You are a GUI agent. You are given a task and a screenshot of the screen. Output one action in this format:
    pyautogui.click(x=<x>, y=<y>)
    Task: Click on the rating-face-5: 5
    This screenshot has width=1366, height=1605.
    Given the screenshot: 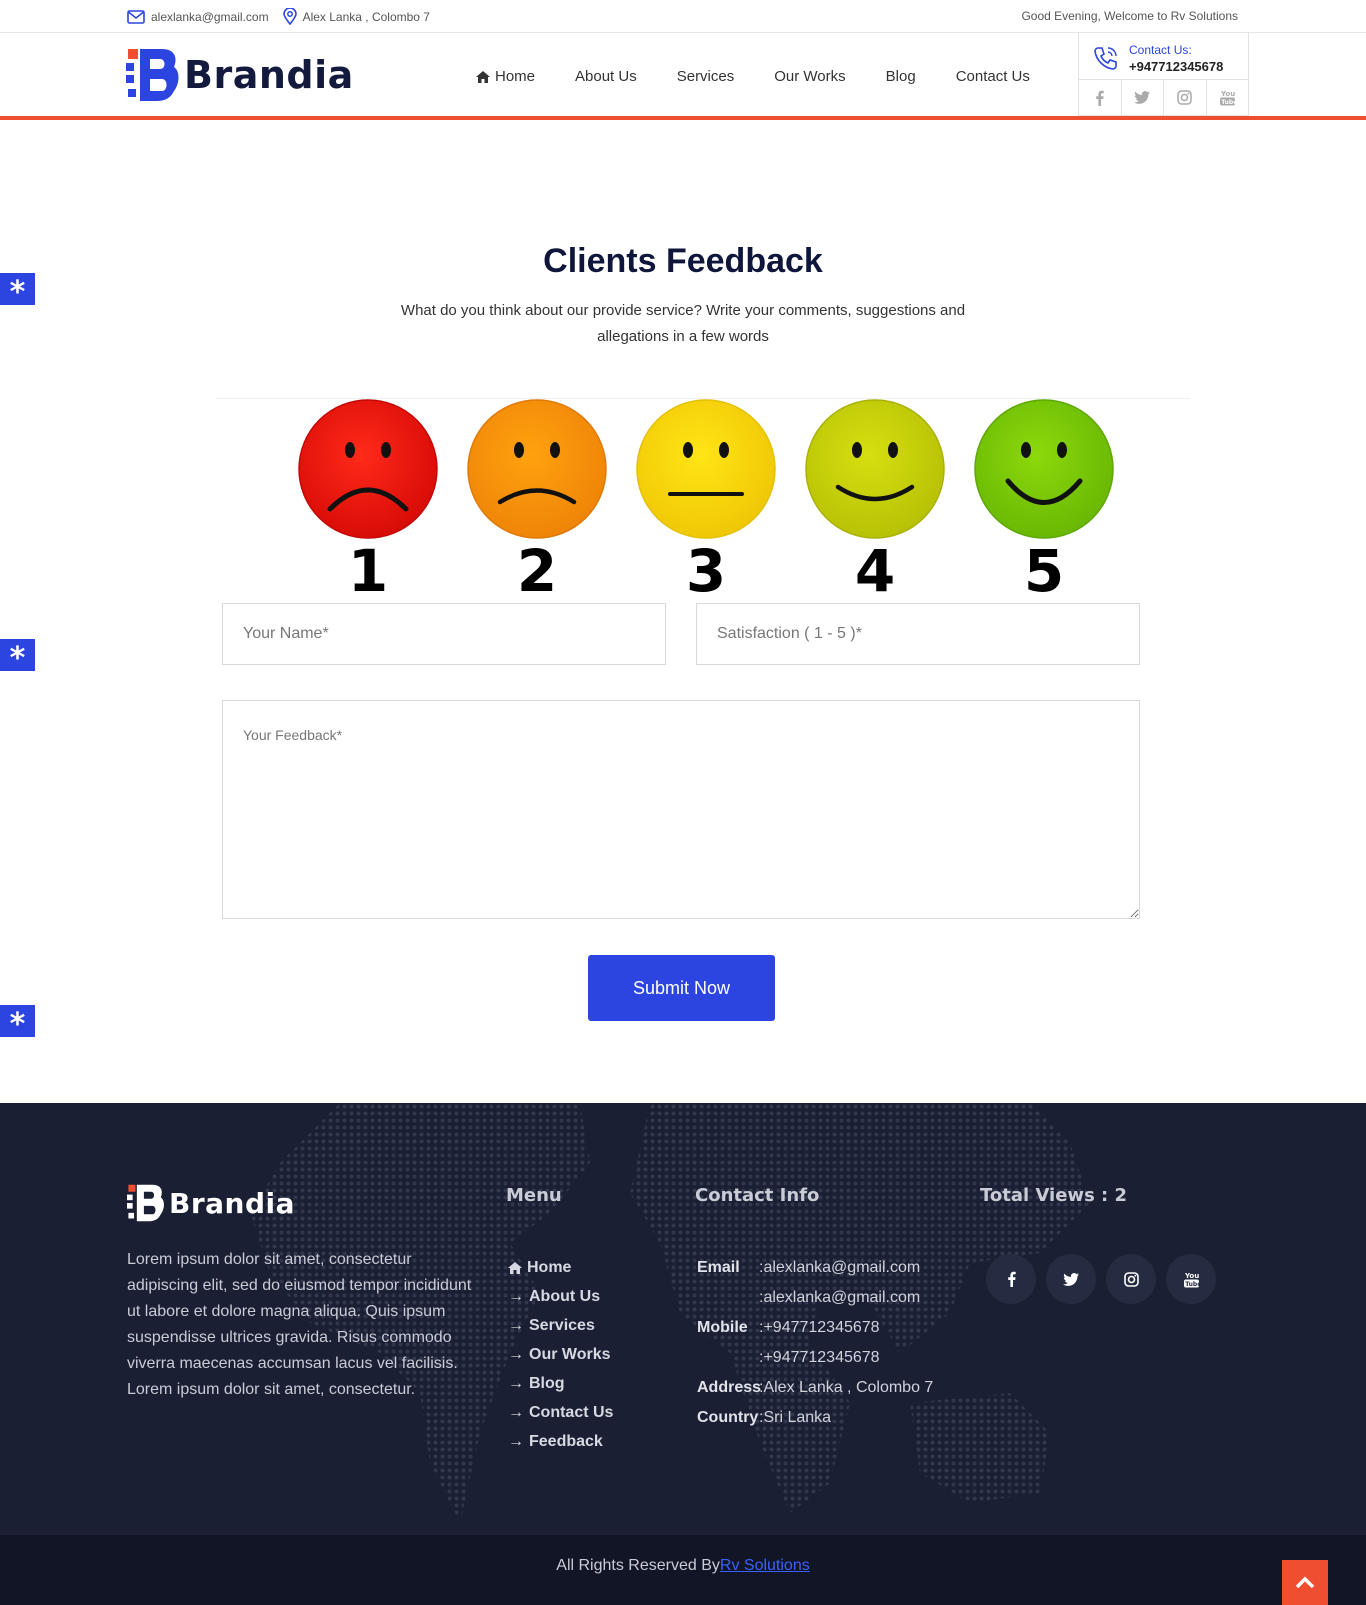 What is the action you would take?
    pyautogui.click(x=1044, y=498)
    